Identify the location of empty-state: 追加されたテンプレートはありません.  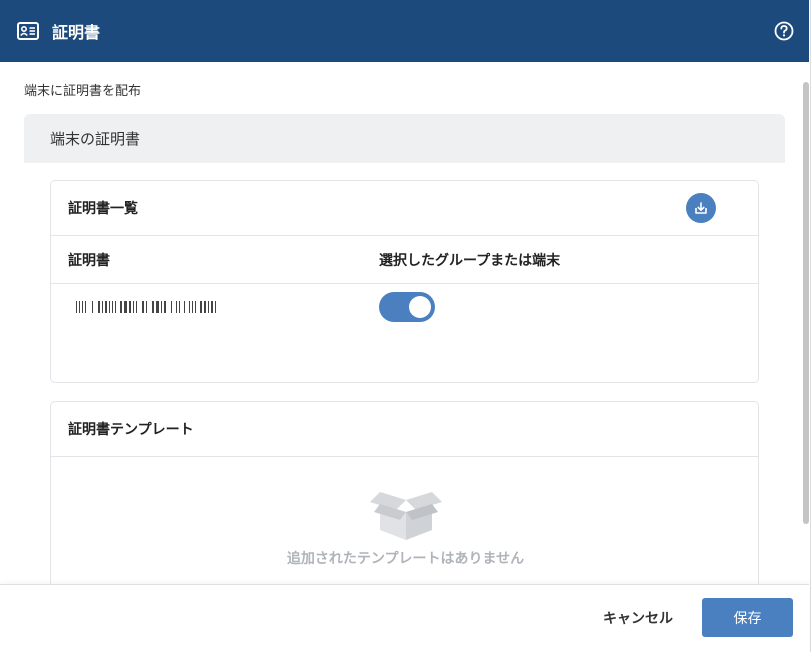
(405, 525).